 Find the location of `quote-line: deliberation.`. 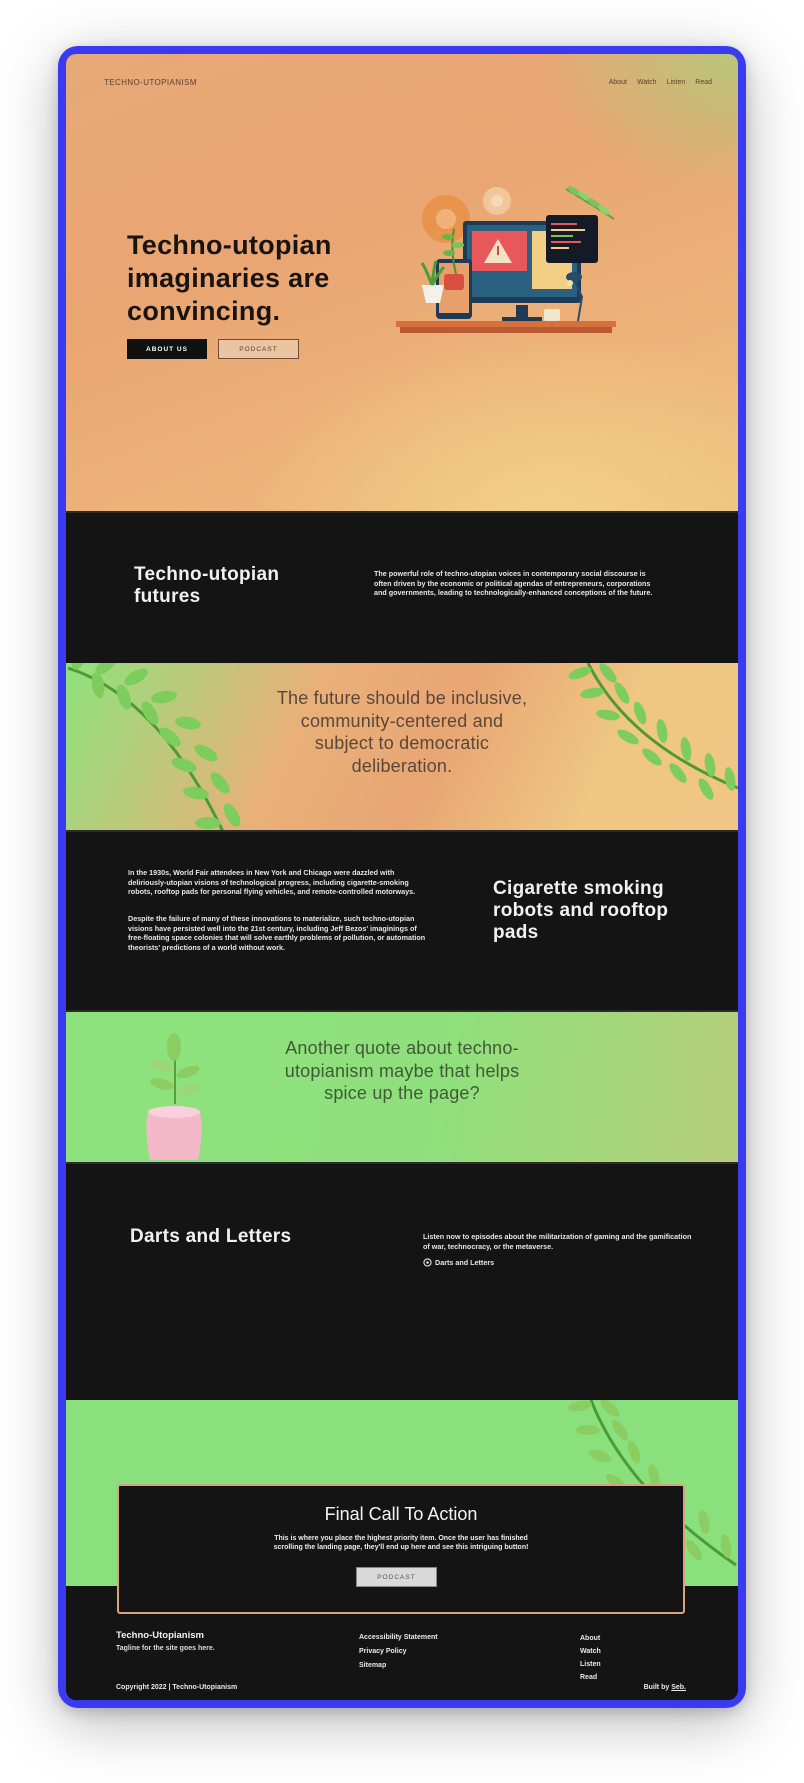

quote-line: deliberation. is located at coordinates (402, 765).